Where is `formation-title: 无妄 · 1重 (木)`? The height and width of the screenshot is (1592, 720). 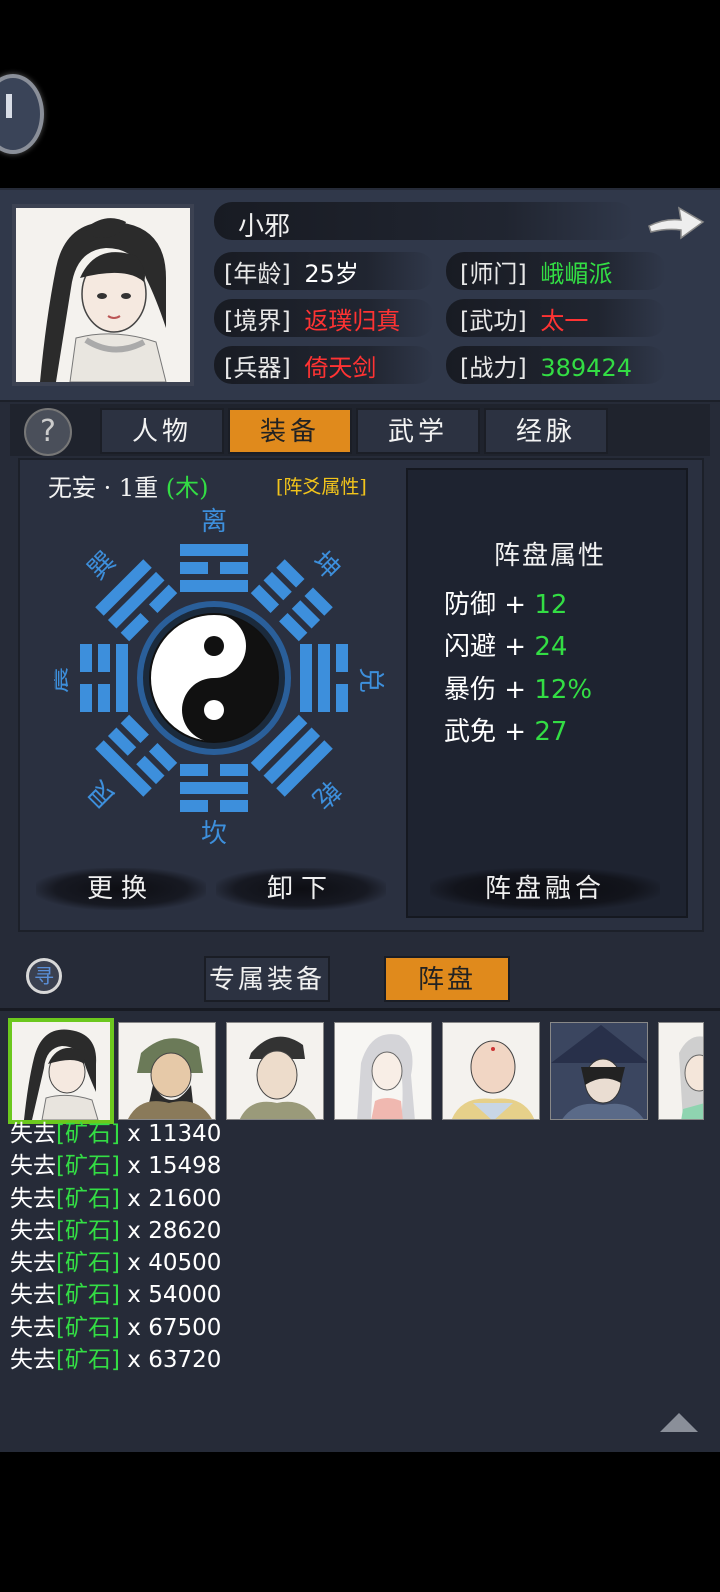
formation-title: 无妄 · 1重 (木) is located at coordinates (128, 485).